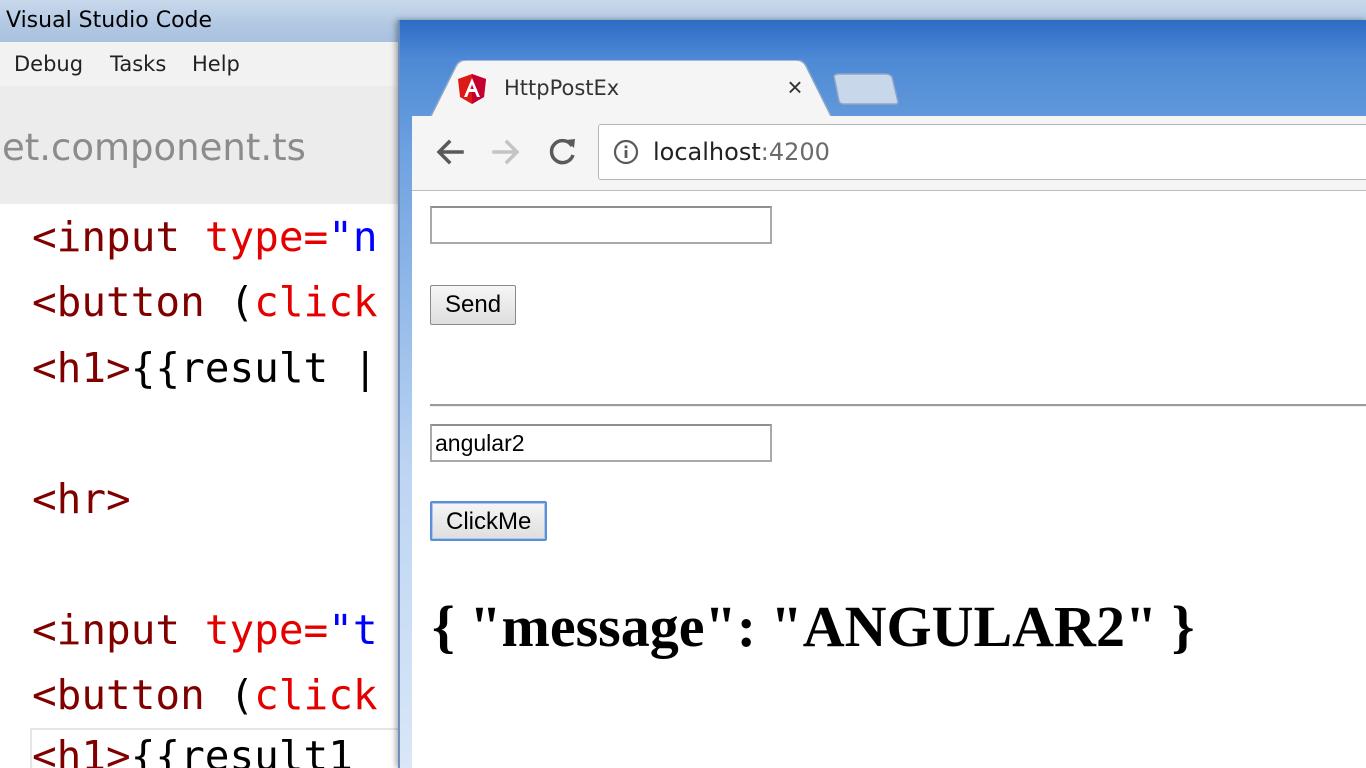 Image resolution: width=1366 pixels, height=768 pixels. I want to click on editor-tab-filename: et.component.ts, so click(154, 147).